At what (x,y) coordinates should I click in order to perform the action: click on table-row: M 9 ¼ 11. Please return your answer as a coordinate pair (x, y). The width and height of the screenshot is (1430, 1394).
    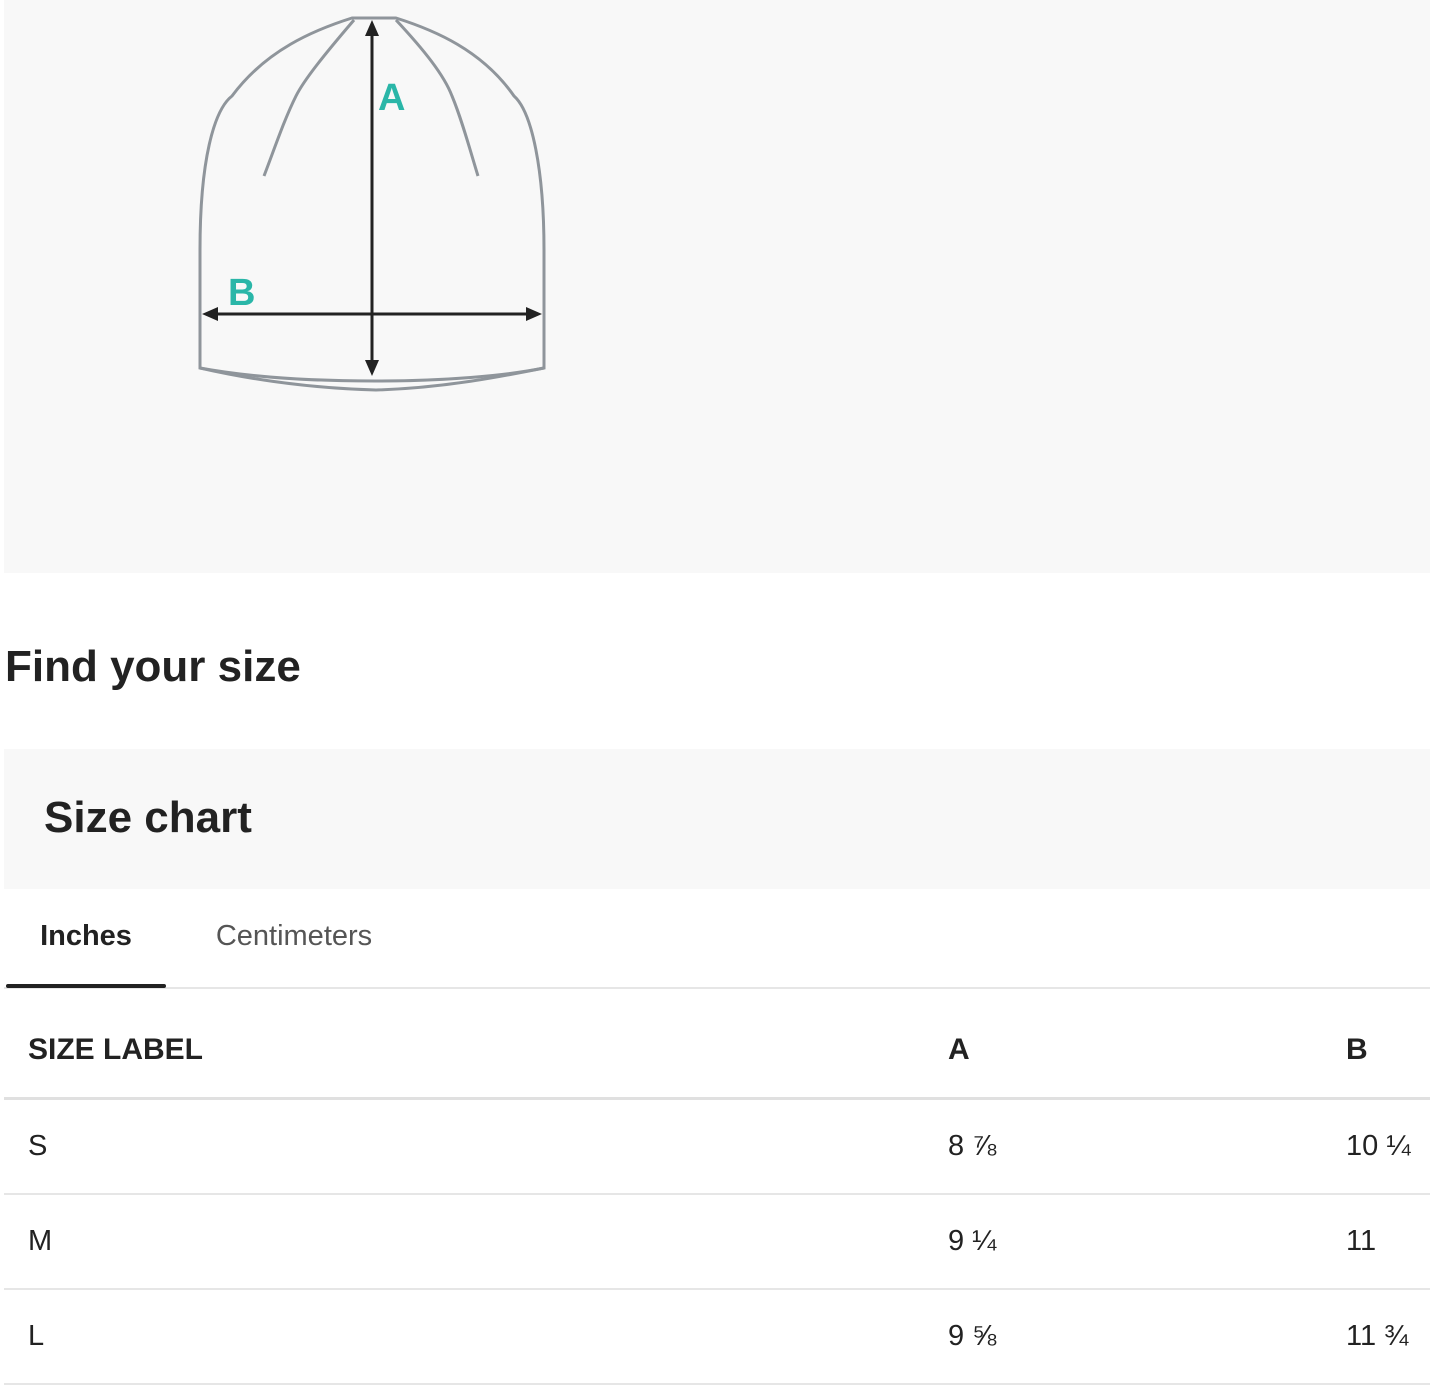
    Looking at the image, I should click on (717, 1242).